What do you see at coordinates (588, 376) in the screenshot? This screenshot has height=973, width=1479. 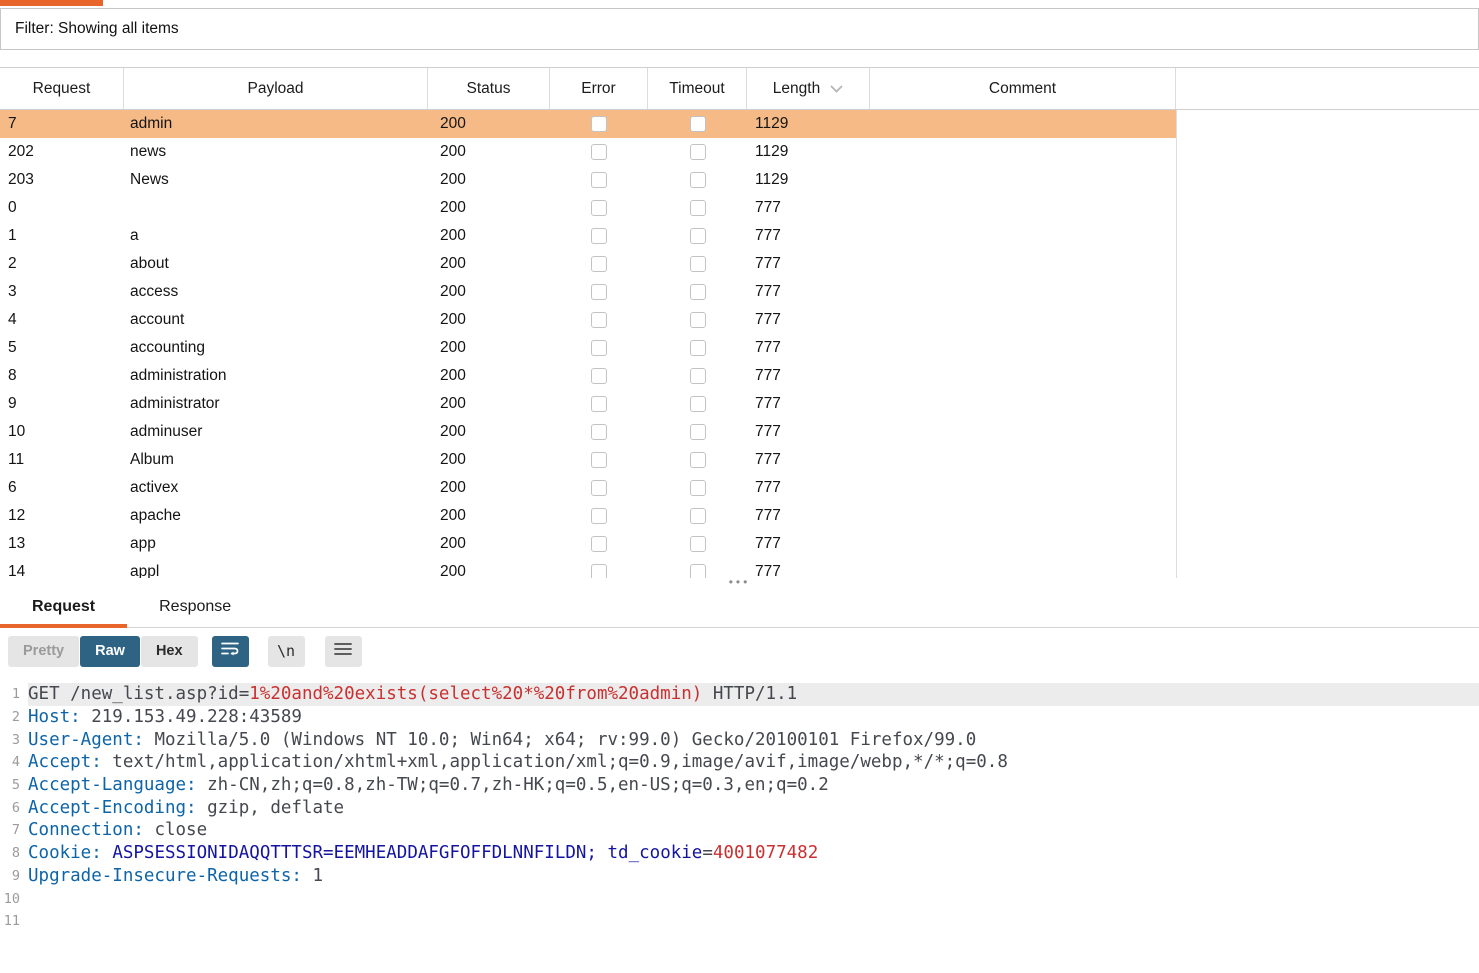 I see `table-row: 8 administration 200 777` at bounding box center [588, 376].